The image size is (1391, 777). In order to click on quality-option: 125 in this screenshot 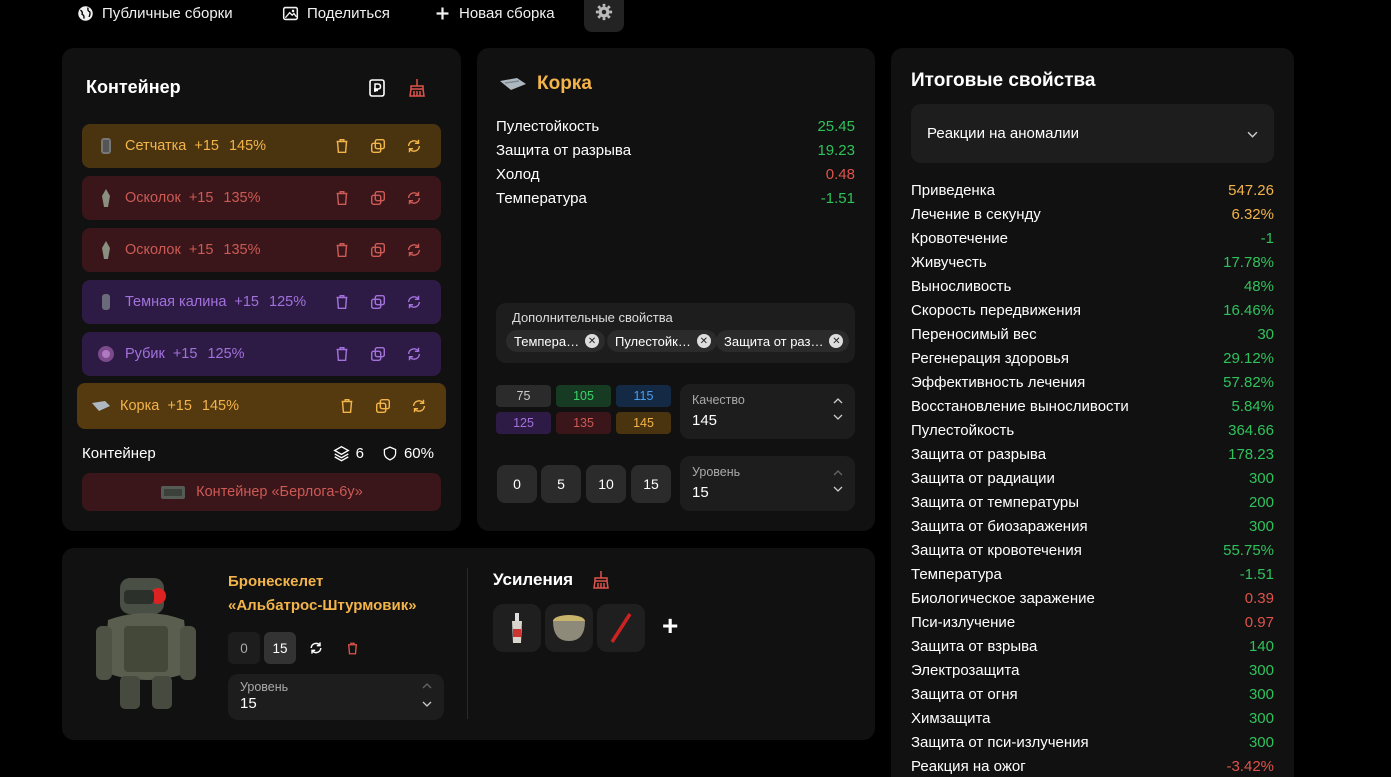, I will do `click(523, 423)`.